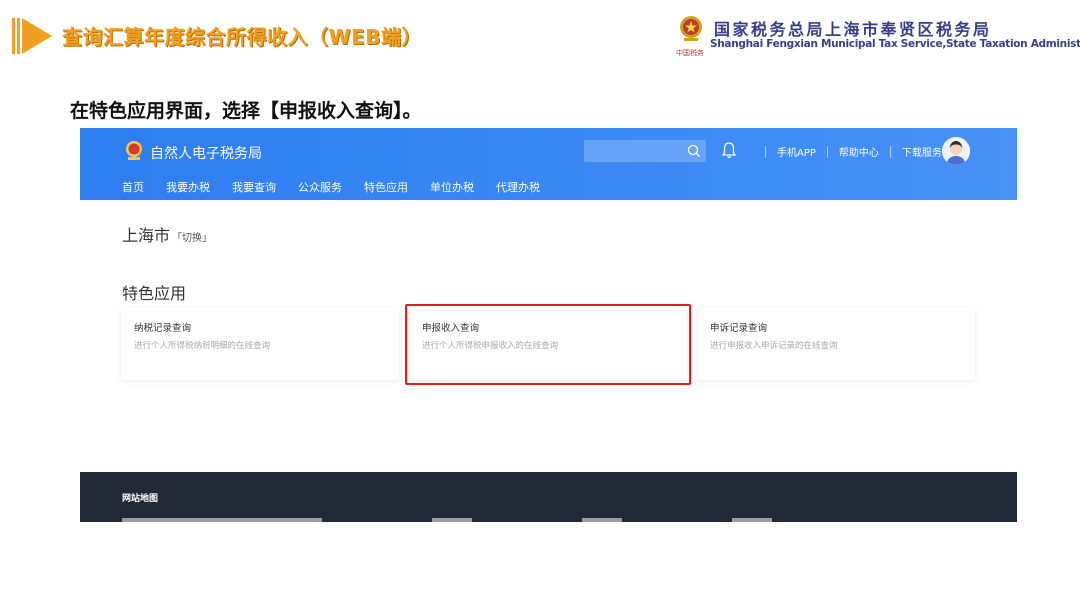 Image resolution: width=1080 pixels, height=608 pixels. I want to click on main-nav: 首页 我要办税 我要查询 公众服务 特色应用 单位办税 代理办税, so click(342, 191).